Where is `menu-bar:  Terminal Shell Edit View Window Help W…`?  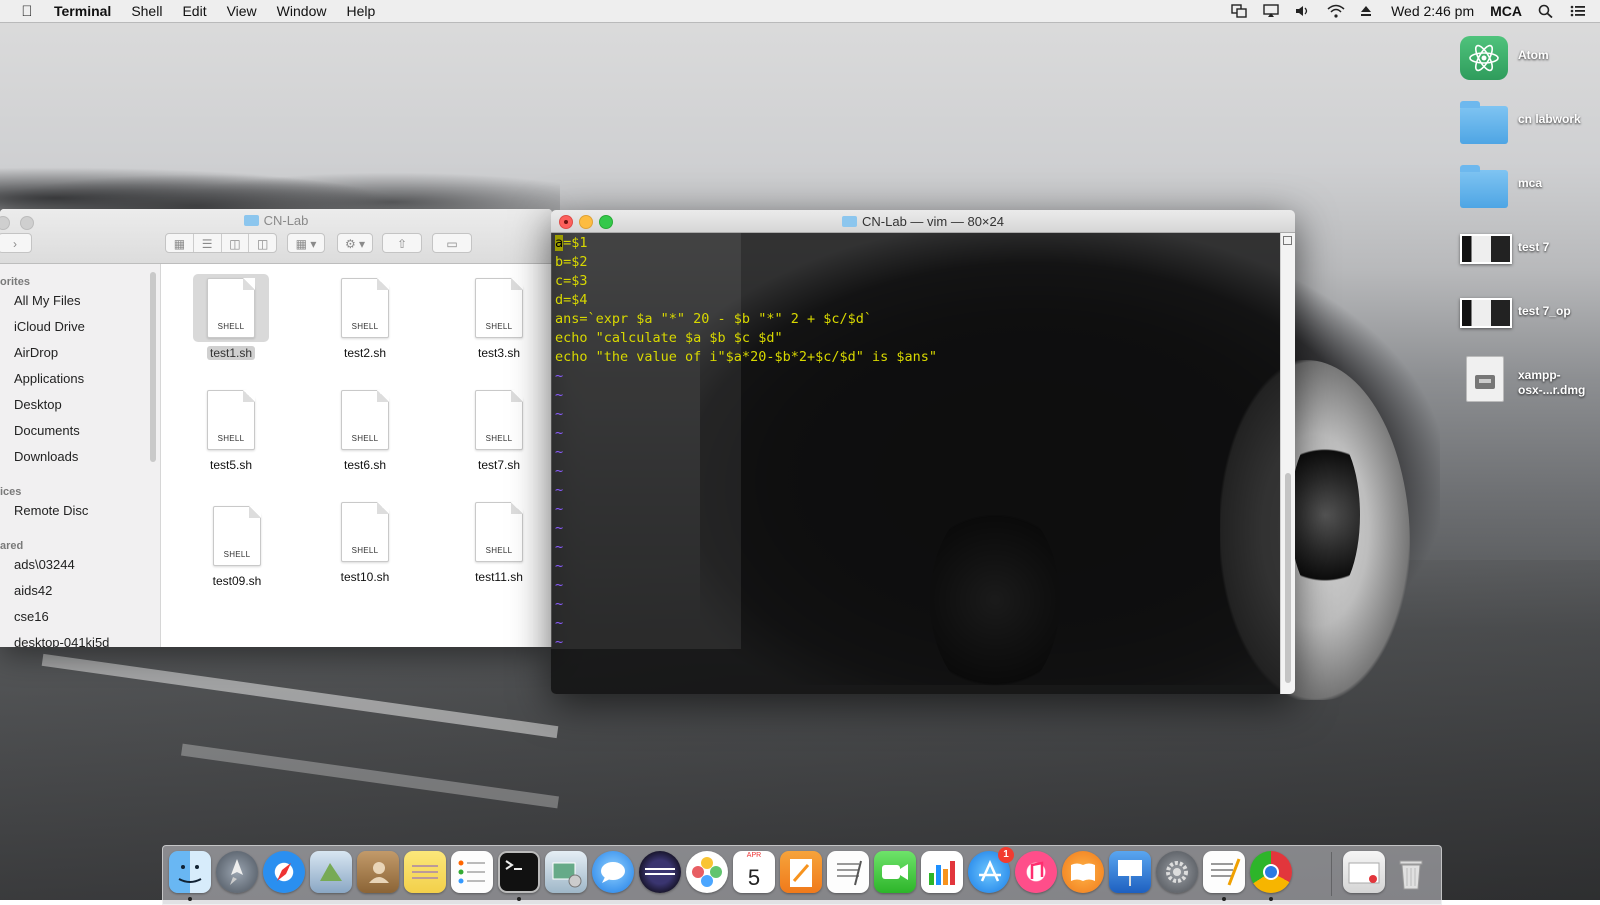
menu-bar:  Terminal Shell Edit View Window Help W… is located at coordinates (800, 11).